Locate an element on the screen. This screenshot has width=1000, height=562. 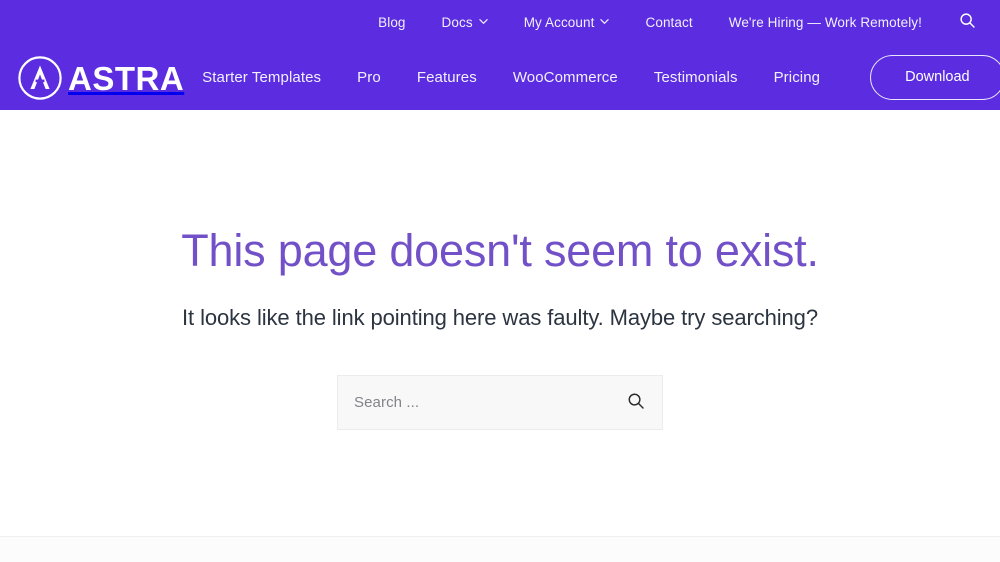
nav-item-pricing: Pricing is located at coordinates (797, 77).